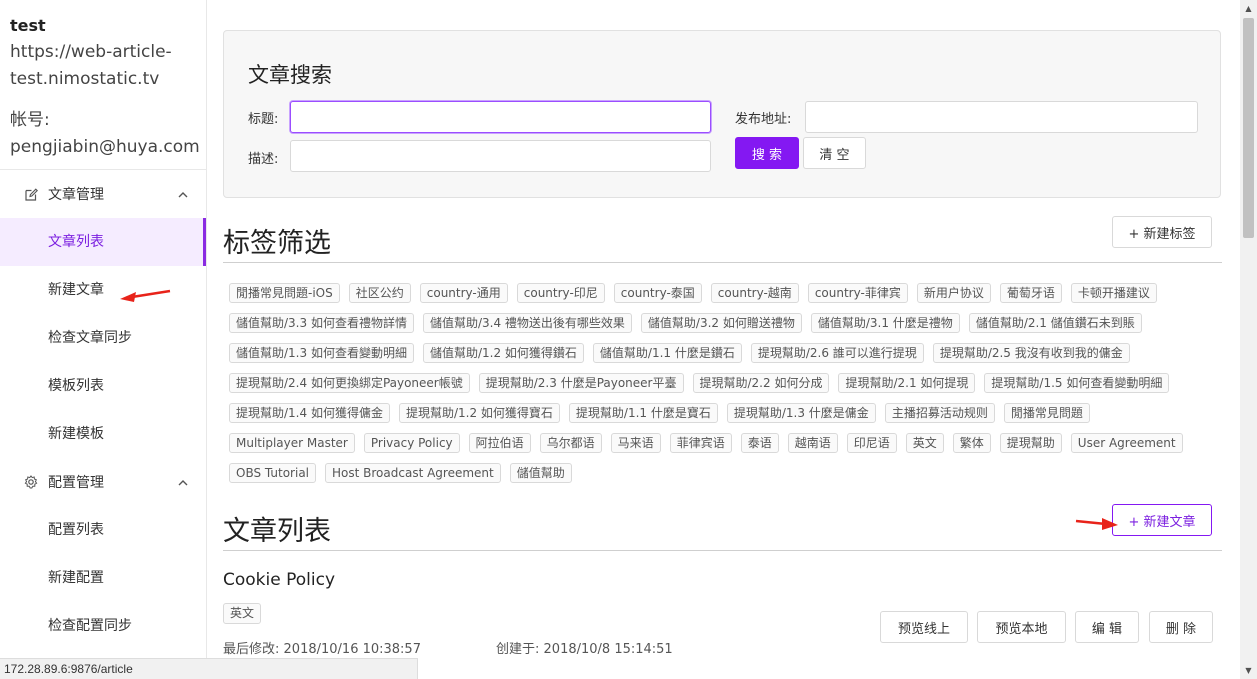  What do you see at coordinates (103, 626) in the screenshot?
I see `sidebar-item-check-config-sync: 检查配置同步` at bounding box center [103, 626].